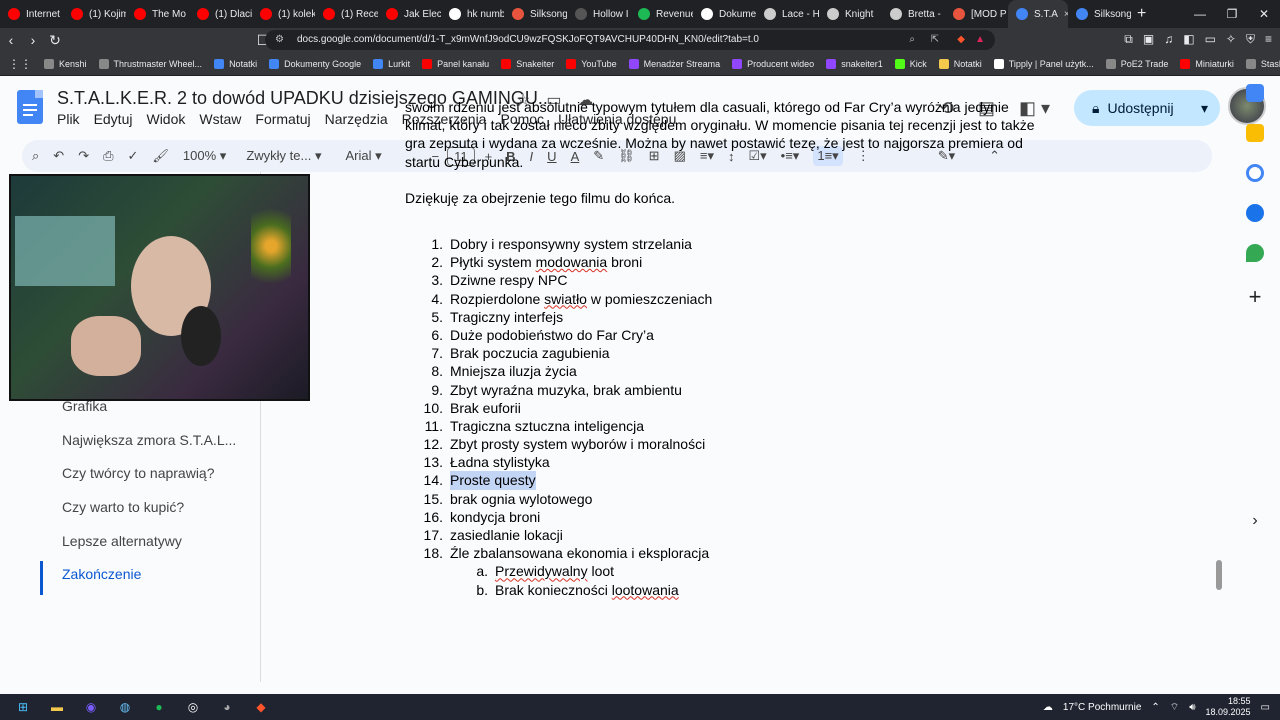 Image resolution: width=1280 pixels, height=720 pixels. Describe the element at coordinates (935, 40) in the screenshot. I see `share-page-icon: ⇱` at that location.